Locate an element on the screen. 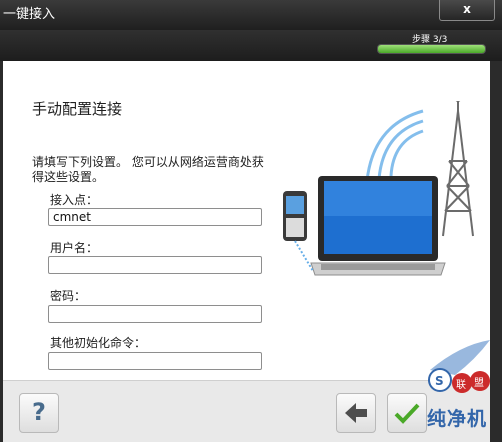 The height and width of the screenshot is (442, 502). progress-bar-fill is located at coordinates (431, 49).